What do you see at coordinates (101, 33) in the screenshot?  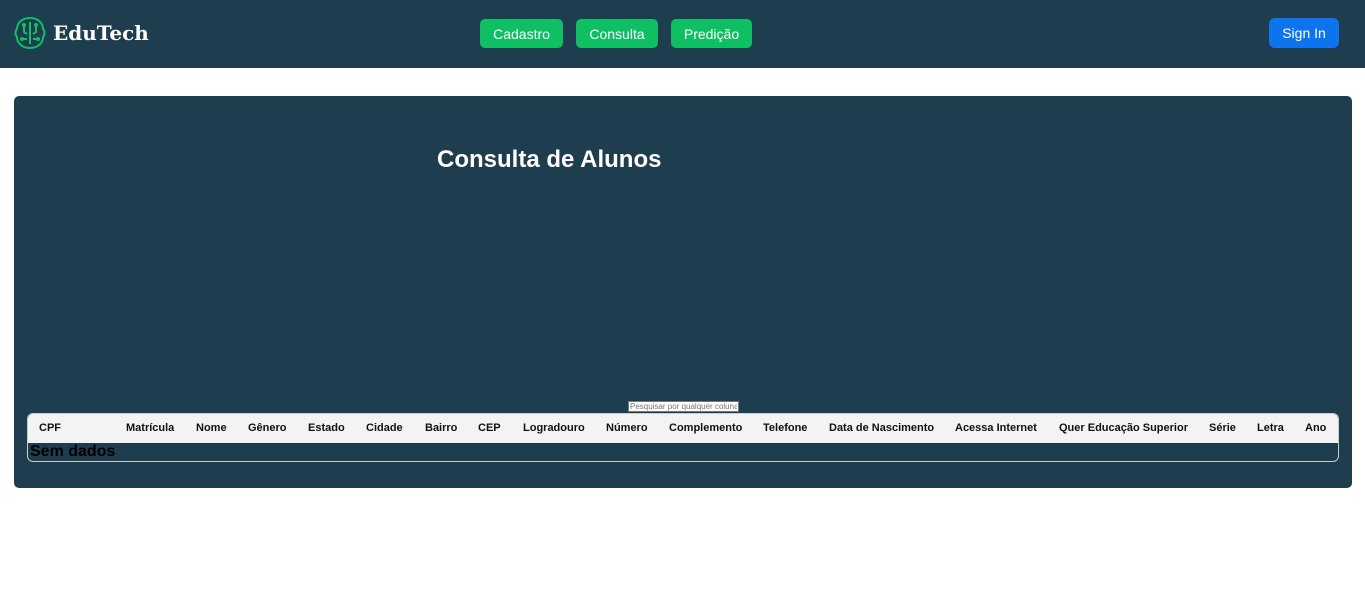 I see `brand-name: EduTech` at bounding box center [101, 33].